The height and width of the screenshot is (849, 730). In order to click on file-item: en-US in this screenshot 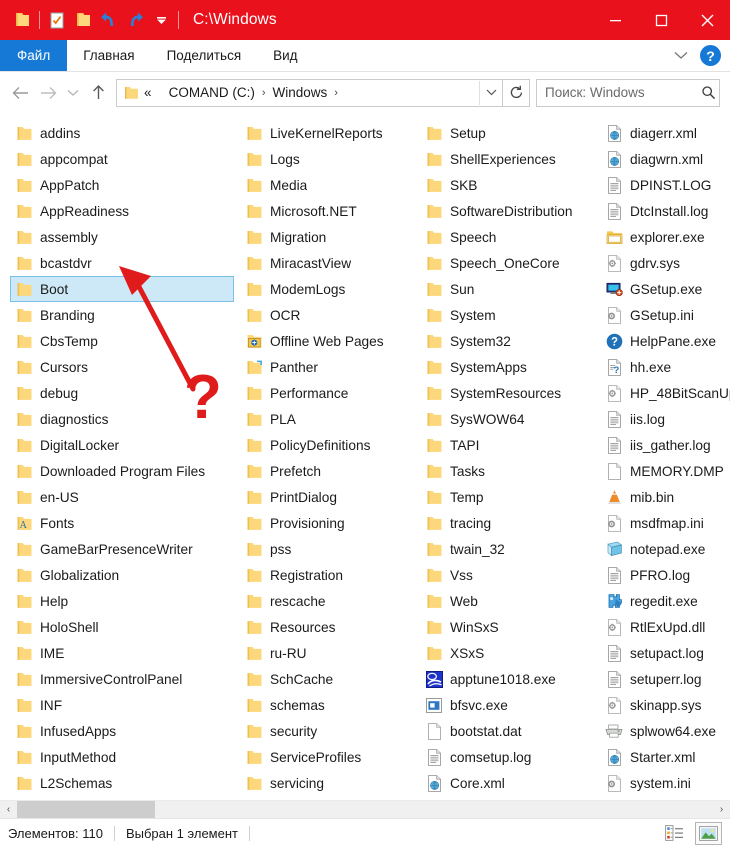, I will do `click(122, 497)`.